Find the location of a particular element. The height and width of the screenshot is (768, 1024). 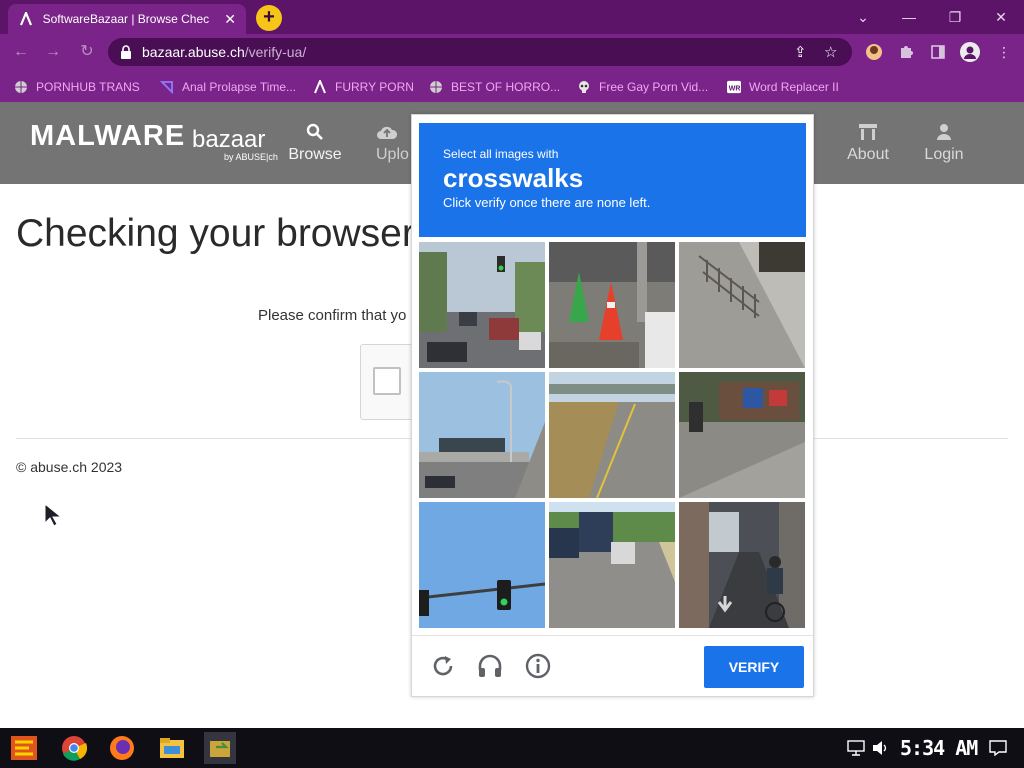

restore-button: ❐ is located at coordinates (955, 17).